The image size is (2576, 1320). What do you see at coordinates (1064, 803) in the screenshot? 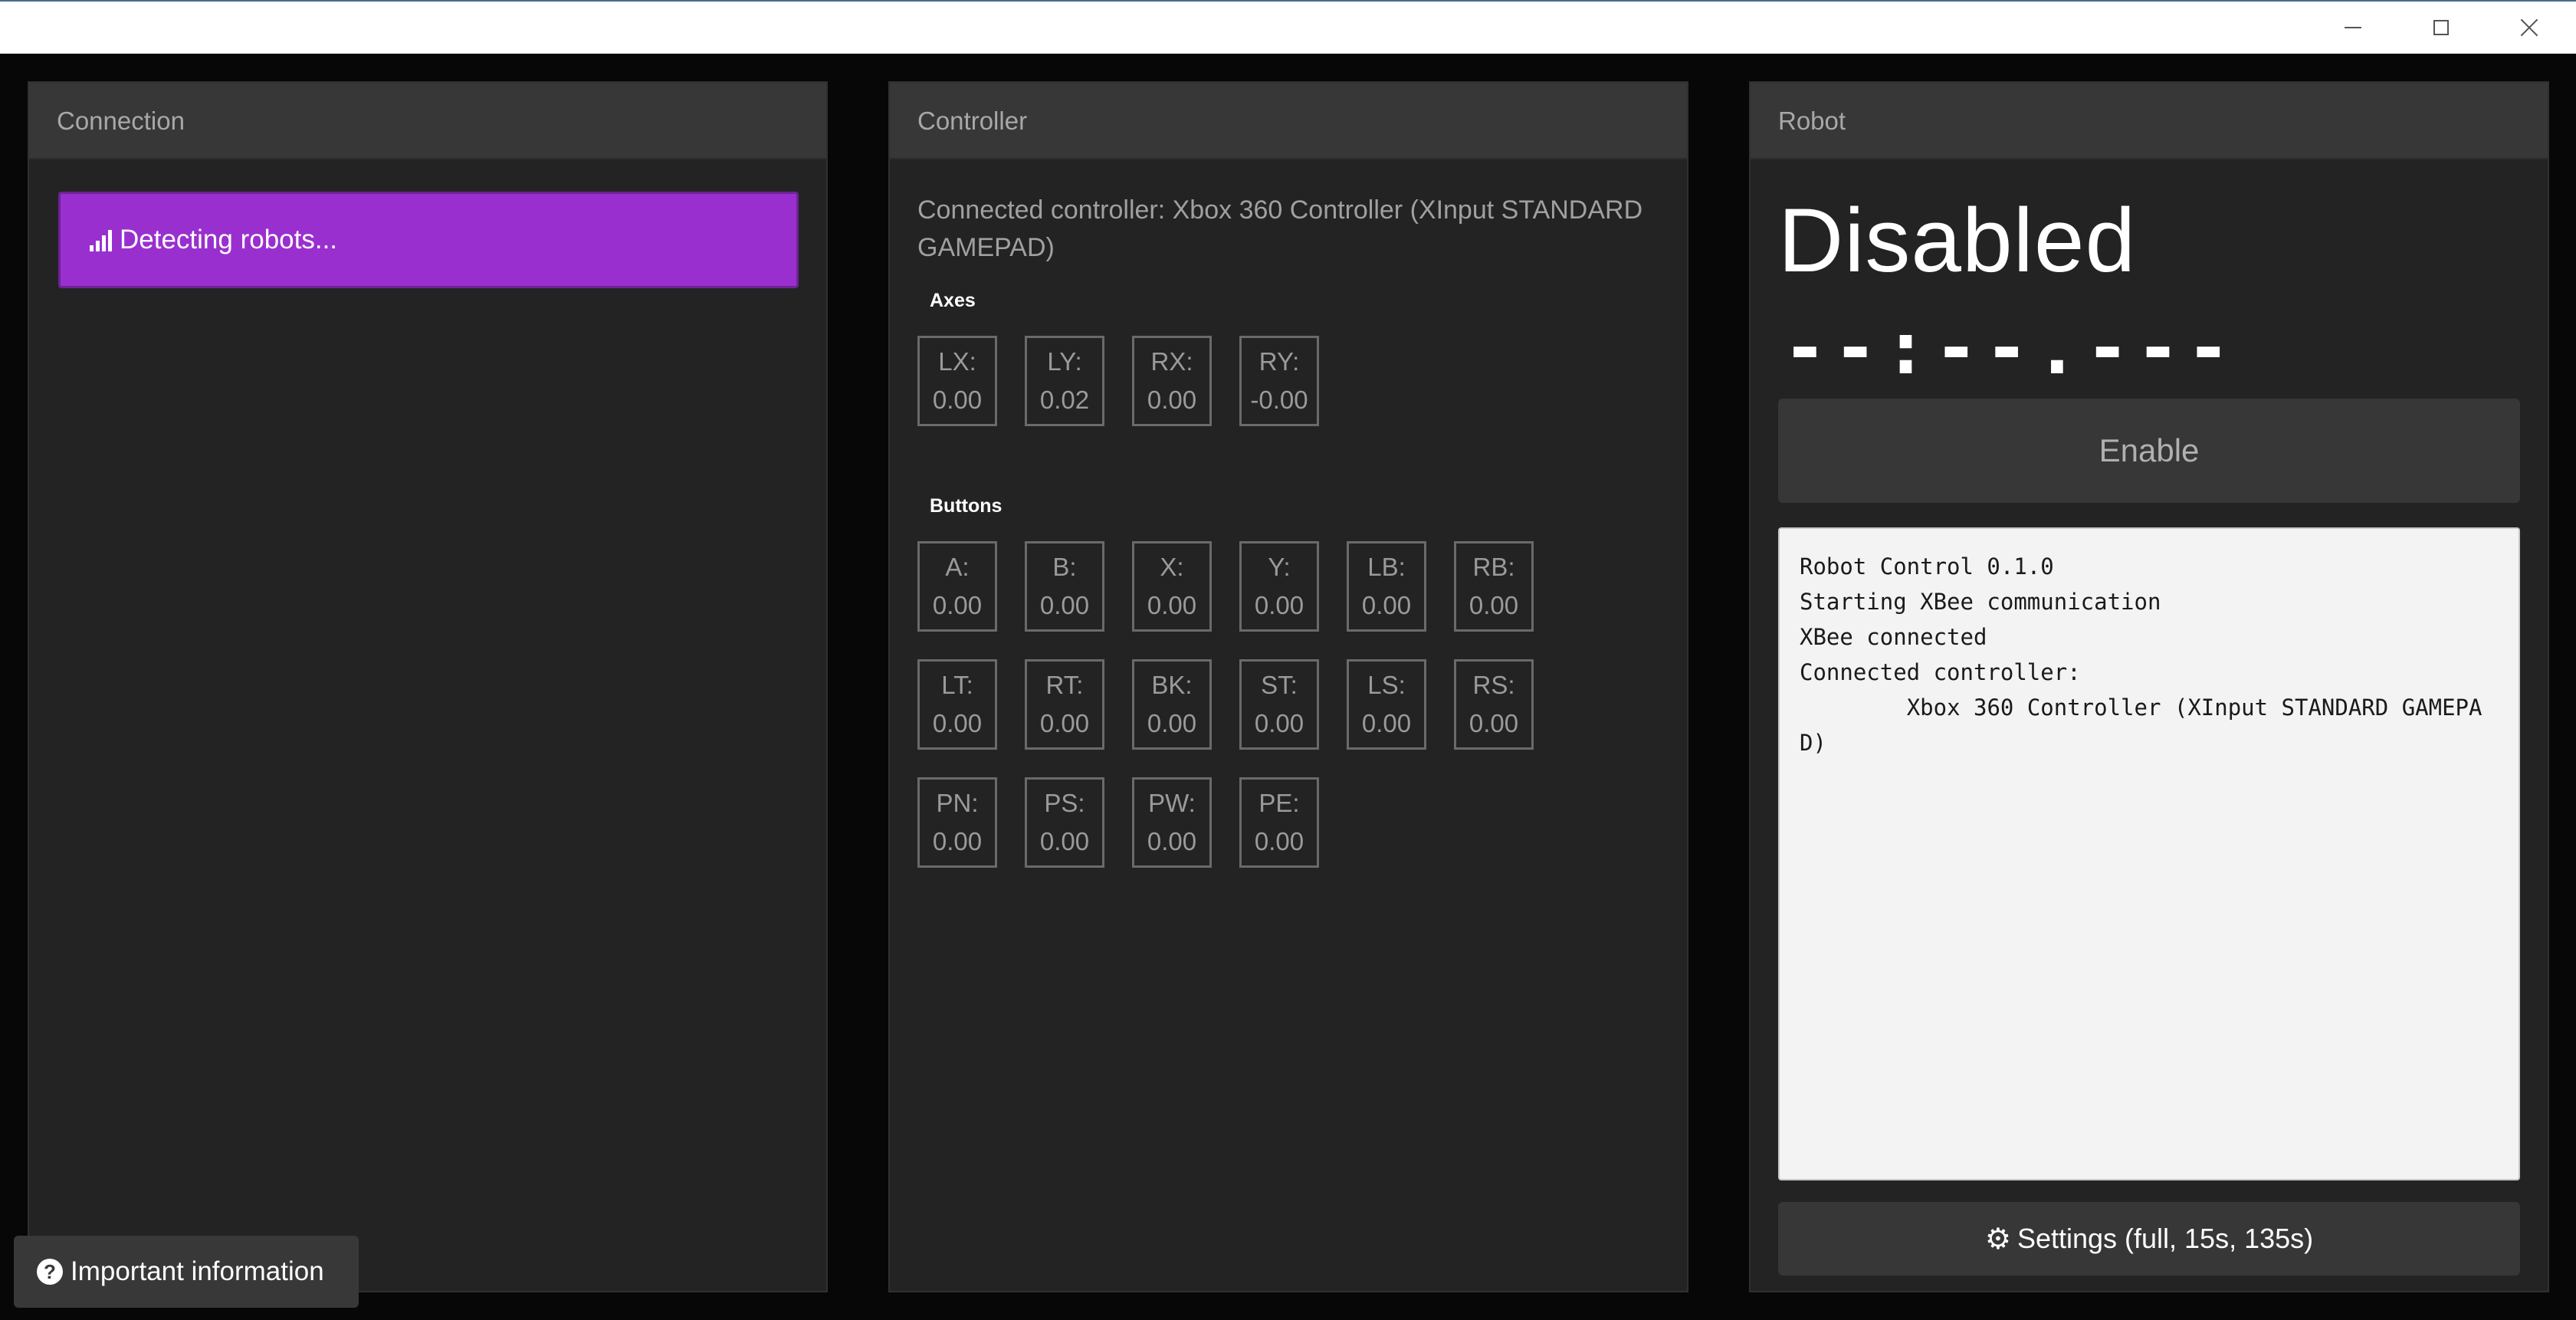
I see `button-label: PS:` at bounding box center [1064, 803].